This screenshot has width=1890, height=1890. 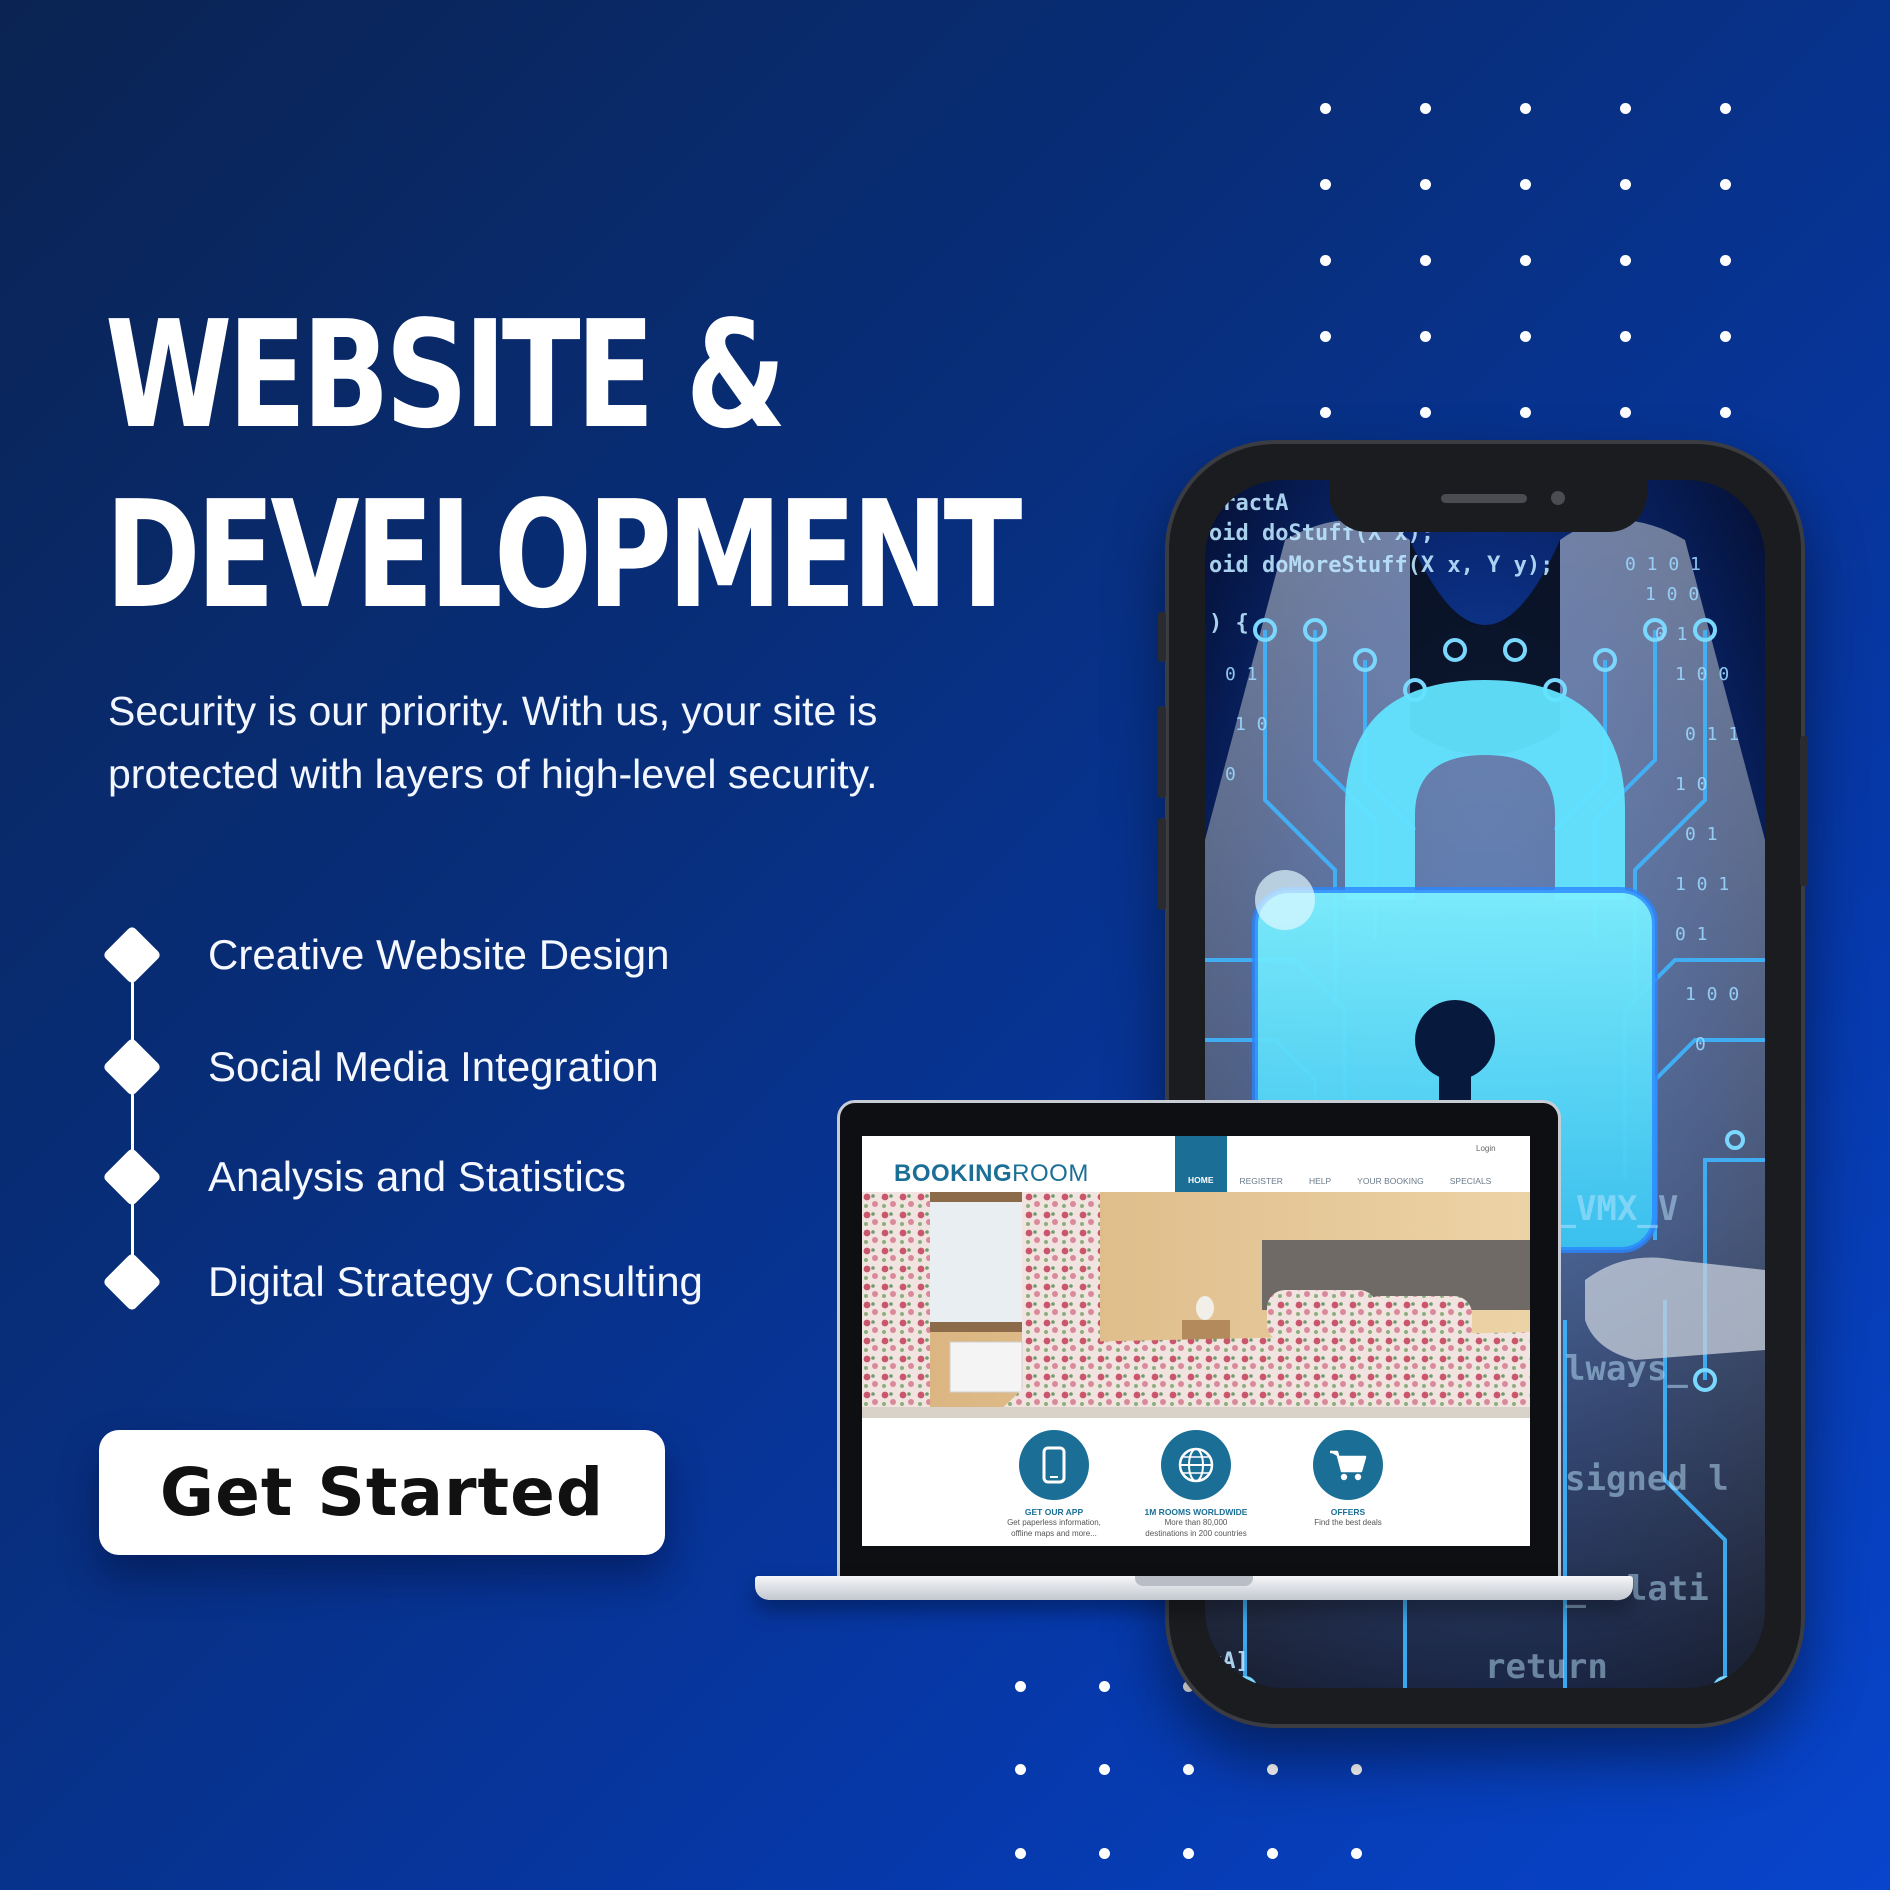 I want to click on shopping-cart-icon, so click(x=1348, y=1465).